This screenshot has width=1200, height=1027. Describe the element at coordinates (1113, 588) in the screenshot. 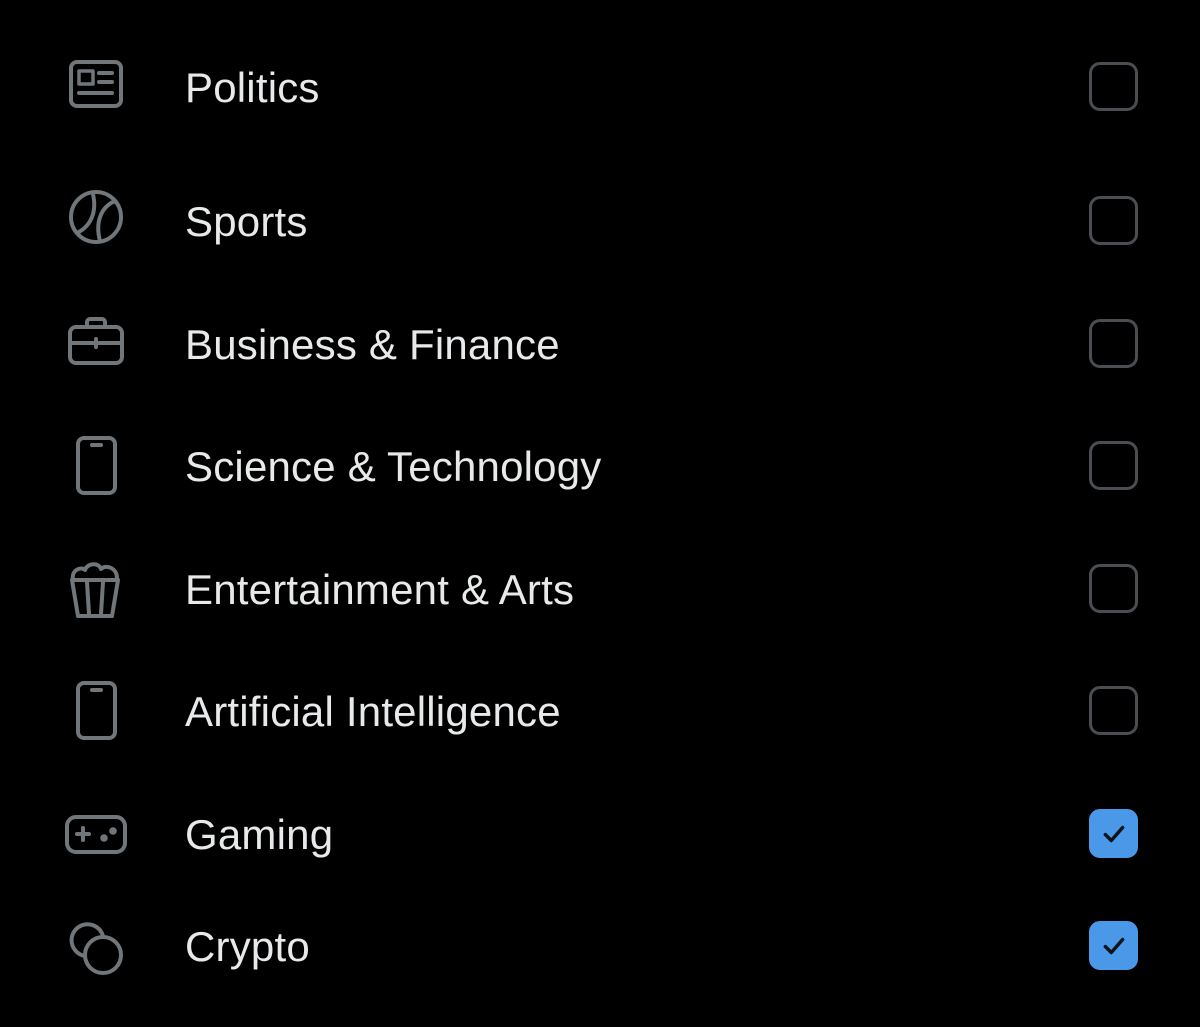

I see `checkbox-entertainment-arts` at that location.